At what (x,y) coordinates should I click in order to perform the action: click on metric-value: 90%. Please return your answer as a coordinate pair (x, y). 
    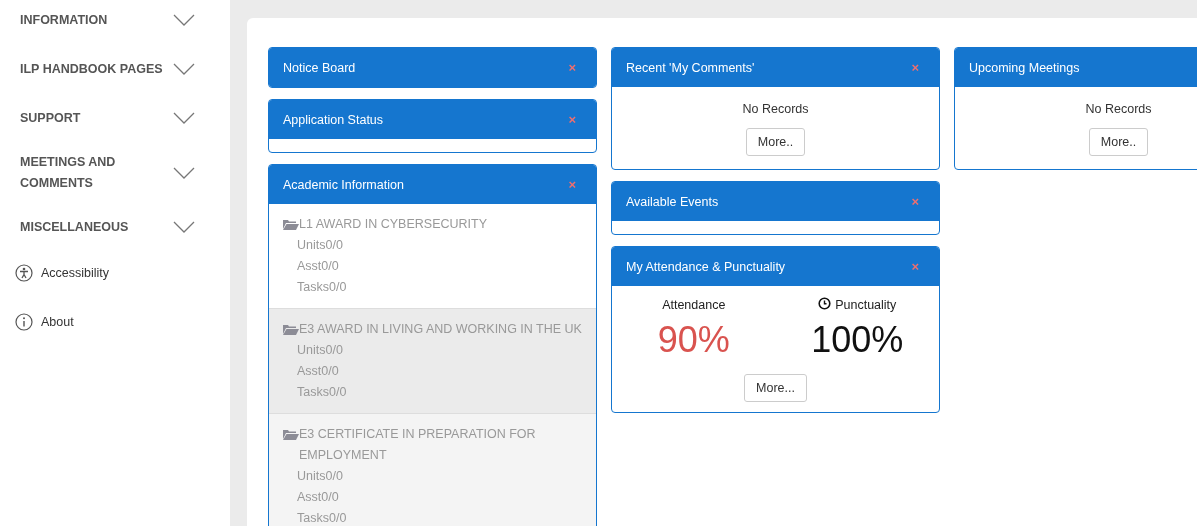
    Looking at the image, I should click on (693, 340).